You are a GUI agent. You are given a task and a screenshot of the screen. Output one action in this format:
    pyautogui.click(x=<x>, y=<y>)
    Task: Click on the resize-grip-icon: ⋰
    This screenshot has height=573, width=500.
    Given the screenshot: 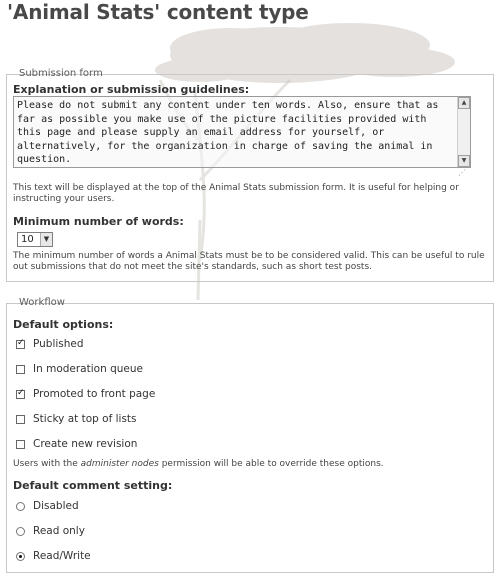 What is the action you would take?
    pyautogui.click(x=463, y=173)
    